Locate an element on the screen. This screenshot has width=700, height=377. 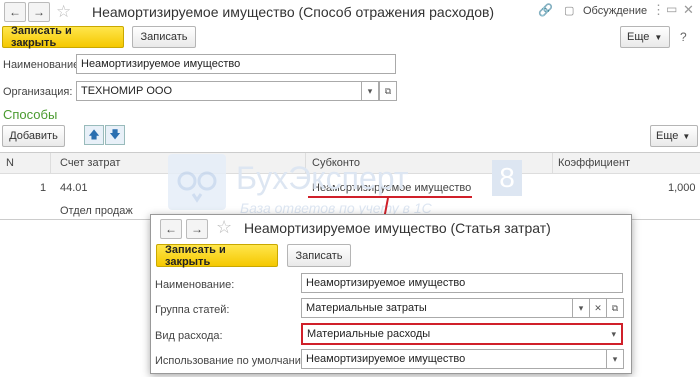
move-down-button: 🡇 is located at coordinates (115, 135).